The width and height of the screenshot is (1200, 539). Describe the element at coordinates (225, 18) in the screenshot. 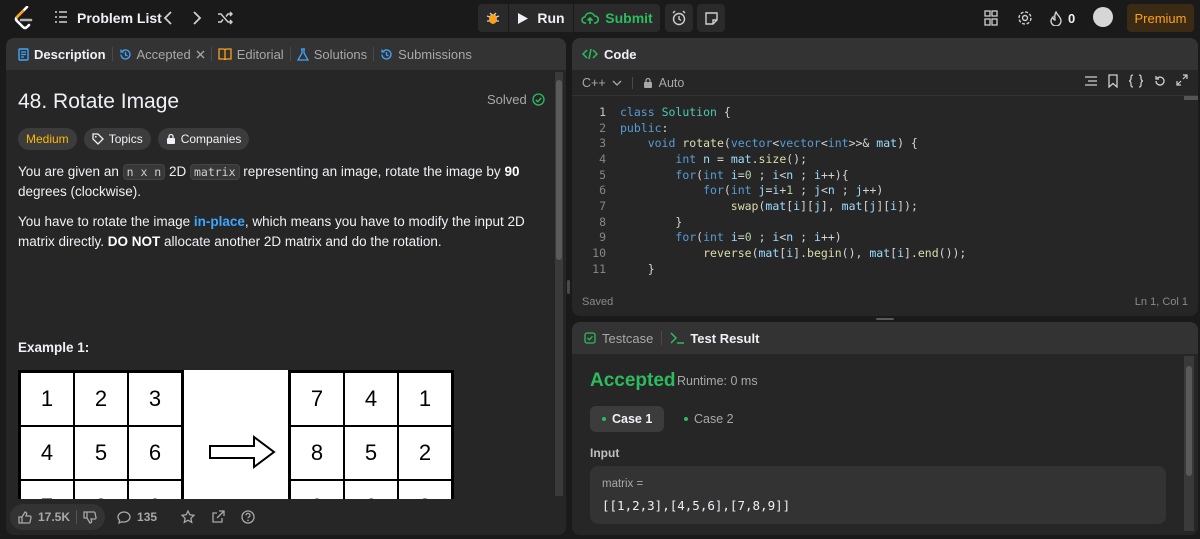

I see `shuffle-icon` at that location.